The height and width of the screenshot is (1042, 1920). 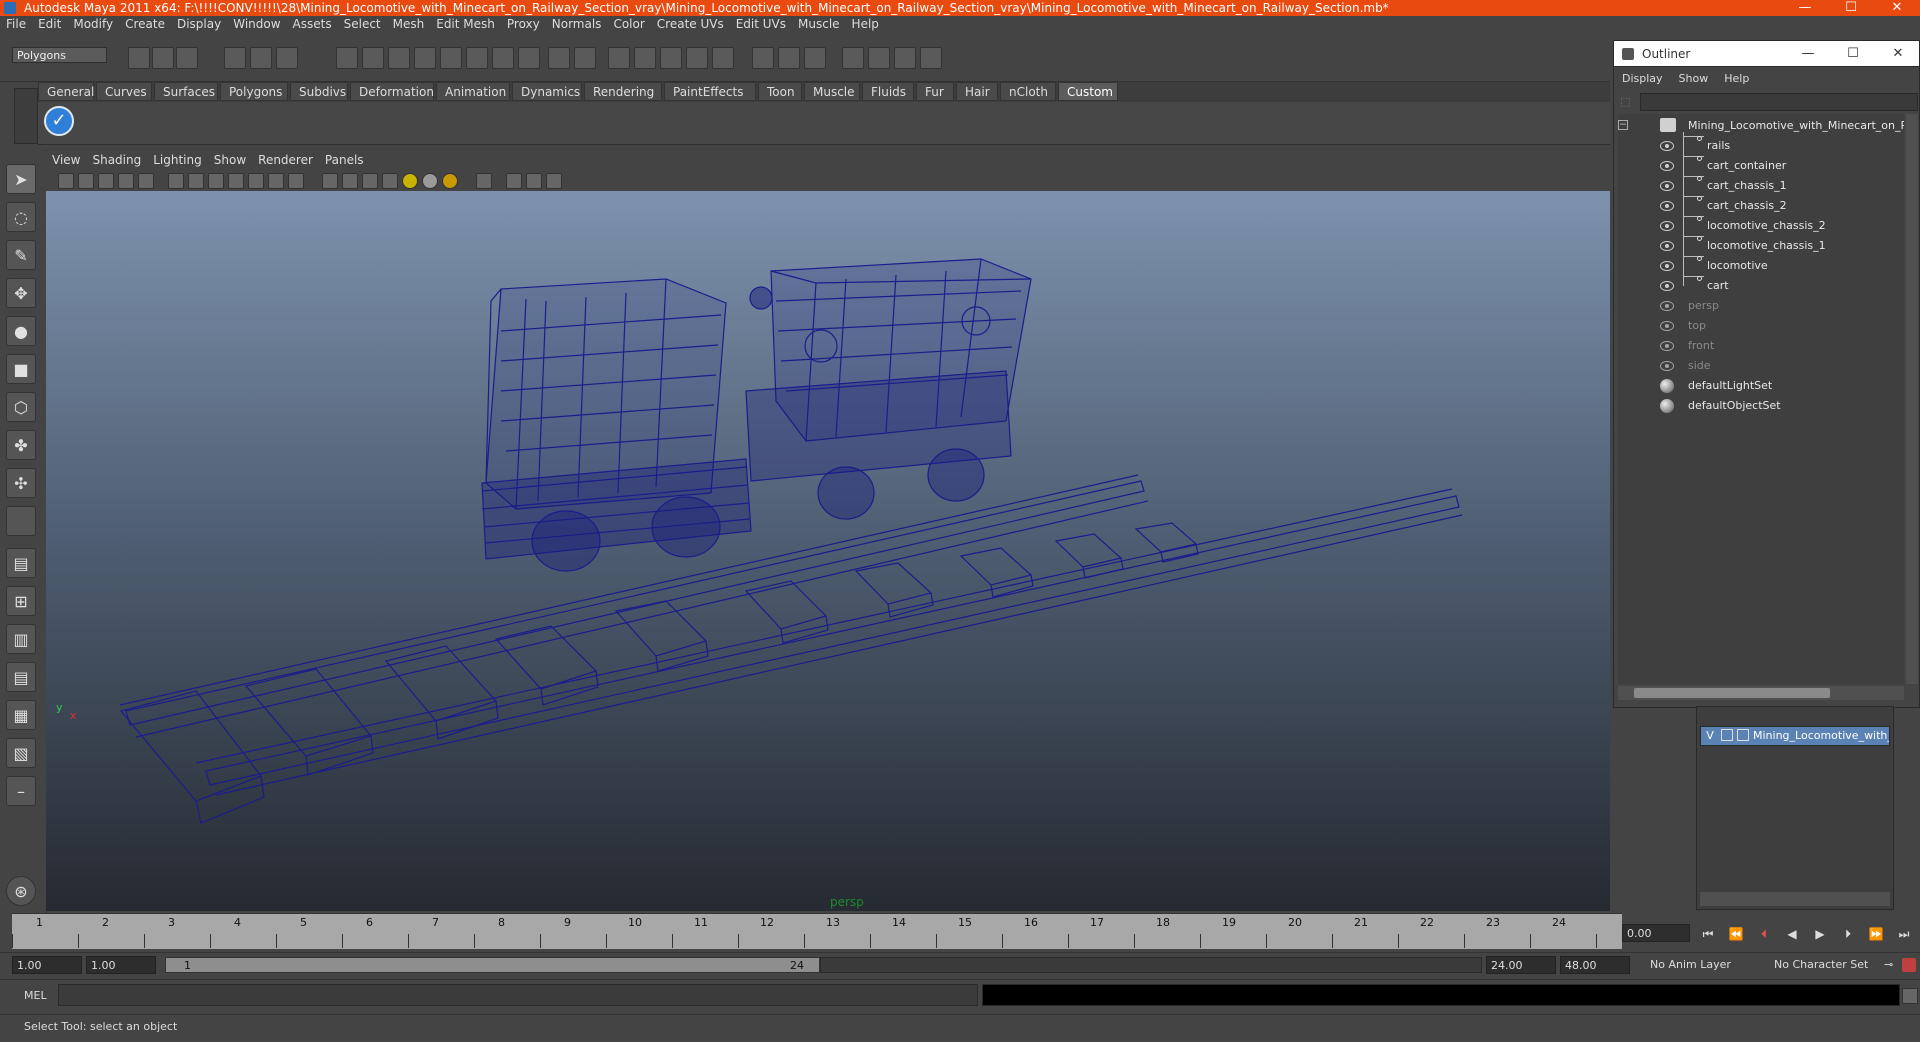 What do you see at coordinates (865, 24) in the screenshot?
I see `menu-help: Help` at bounding box center [865, 24].